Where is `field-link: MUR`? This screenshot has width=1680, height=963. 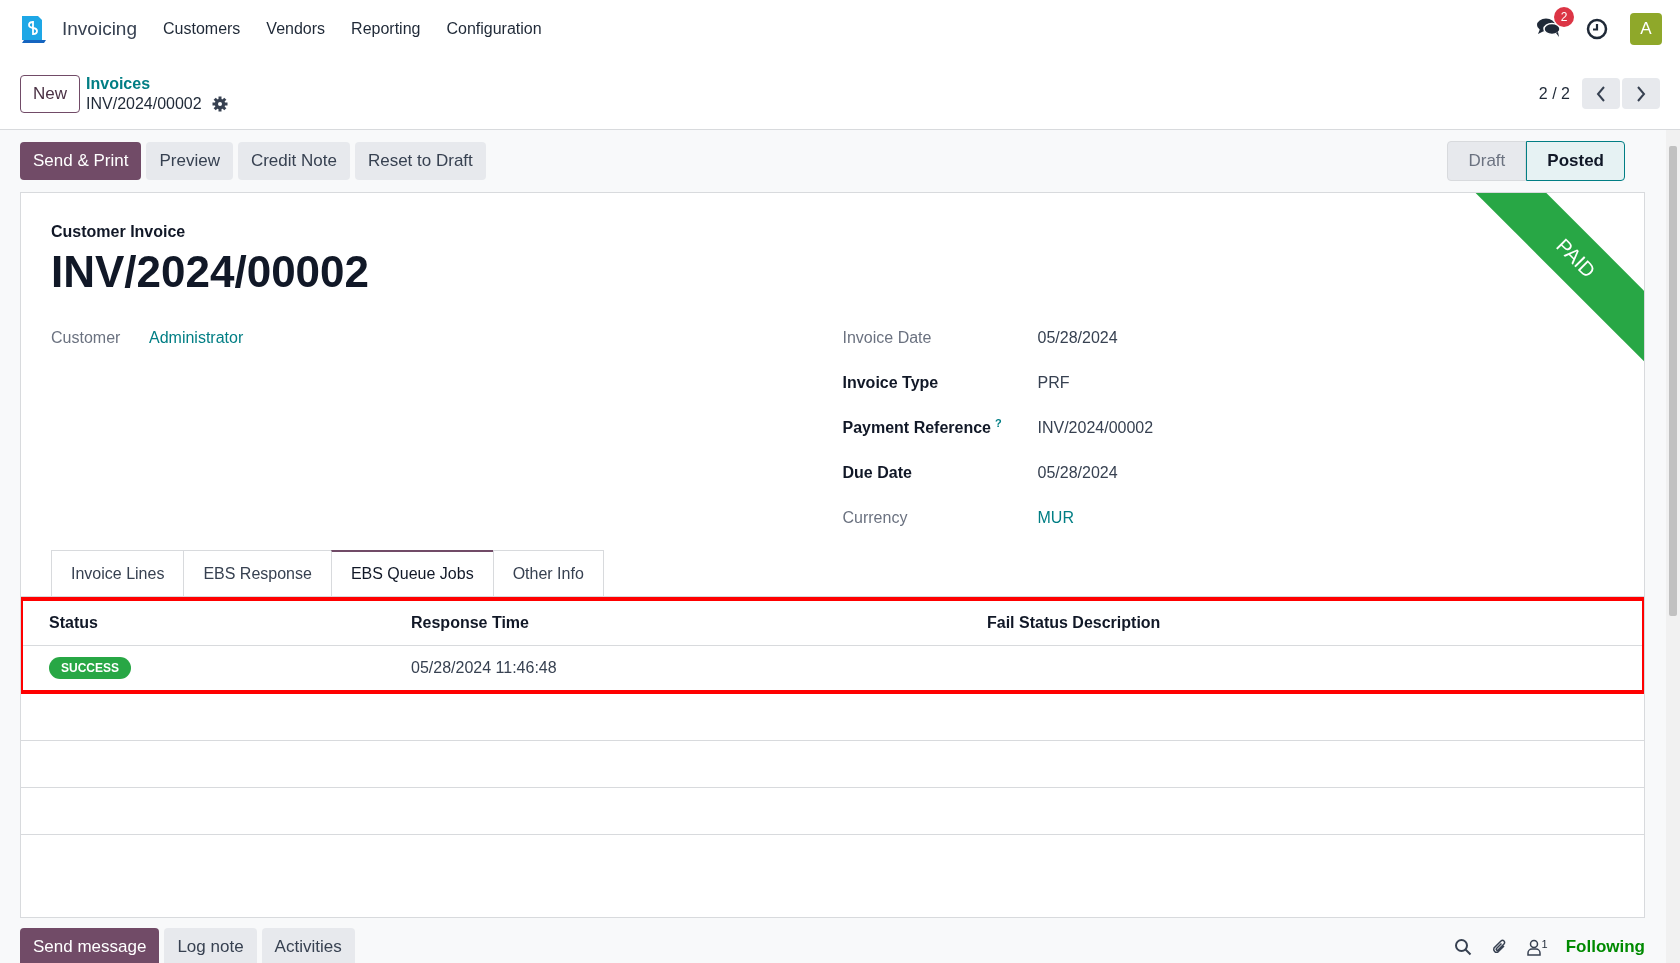
field-link: MUR is located at coordinates (1055, 517).